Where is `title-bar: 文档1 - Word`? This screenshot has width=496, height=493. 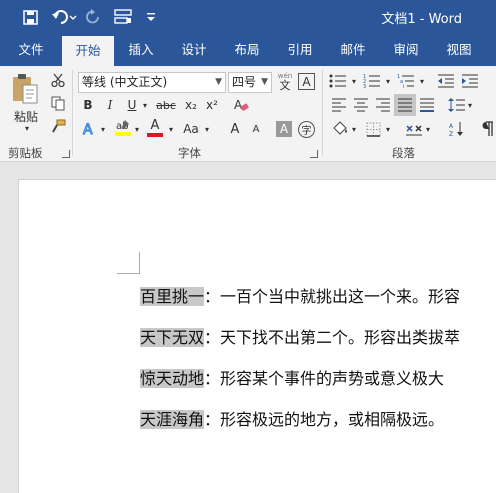 title-bar: 文档1 - Word is located at coordinates (248, 17).